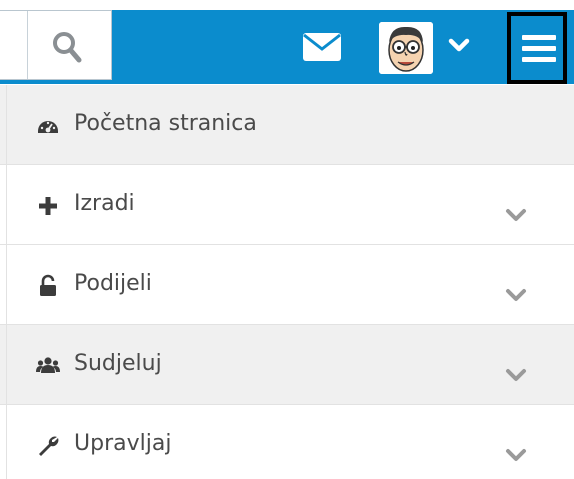 The height and width of the screenshot is (479, 574). I want to click on wrench-icon, so click(49, 446).